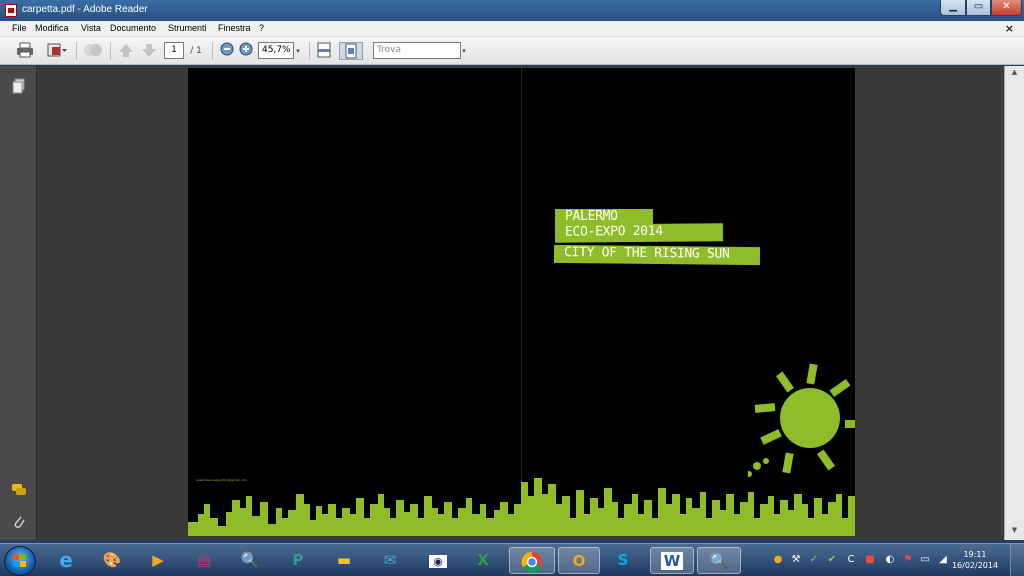 Image resolution: width=1024 pixels, height=576 pixels. I want to click on menu-vista: Vista, so click(91, 28).